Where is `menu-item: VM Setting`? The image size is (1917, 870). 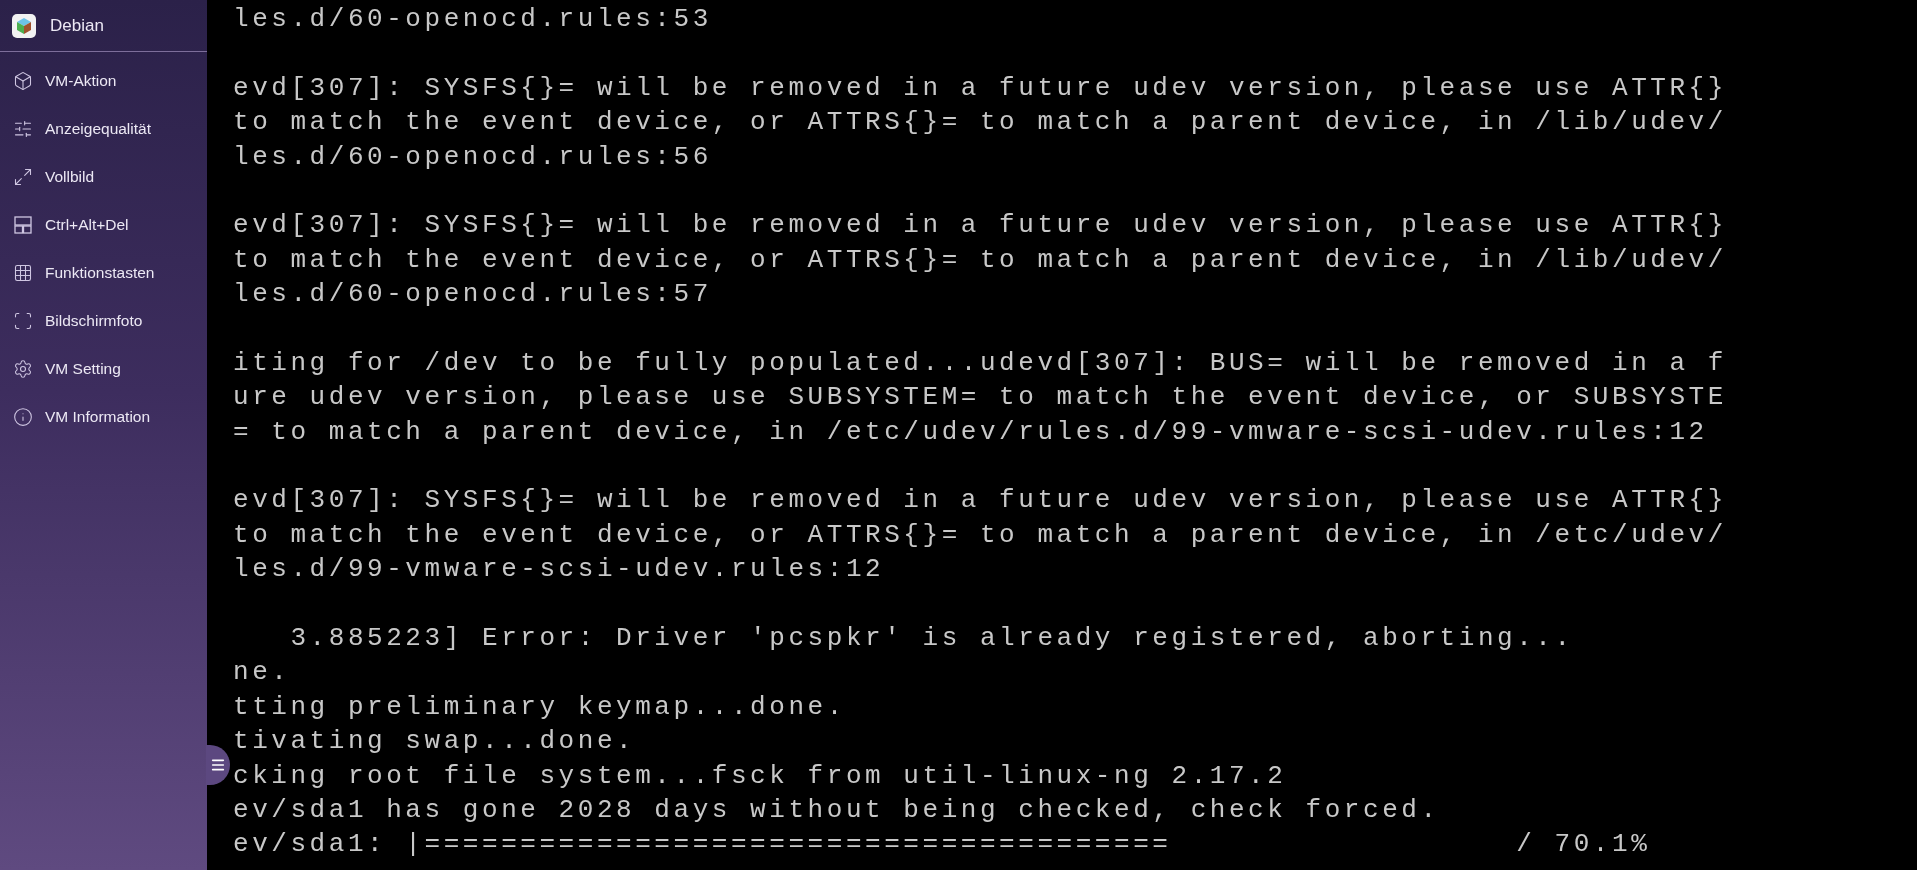
menu-item: VM Setting is located at coordinates (103, 369).